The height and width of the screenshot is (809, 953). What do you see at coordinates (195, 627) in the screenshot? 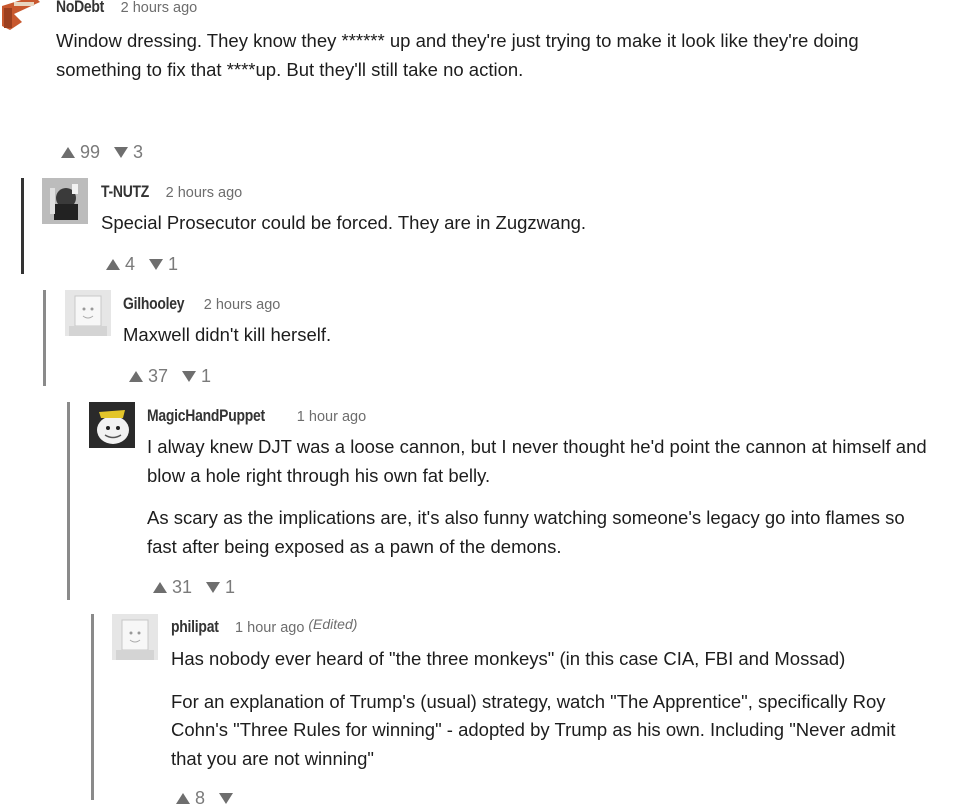
I see `username: philipat` at bounding box center [195, 627].